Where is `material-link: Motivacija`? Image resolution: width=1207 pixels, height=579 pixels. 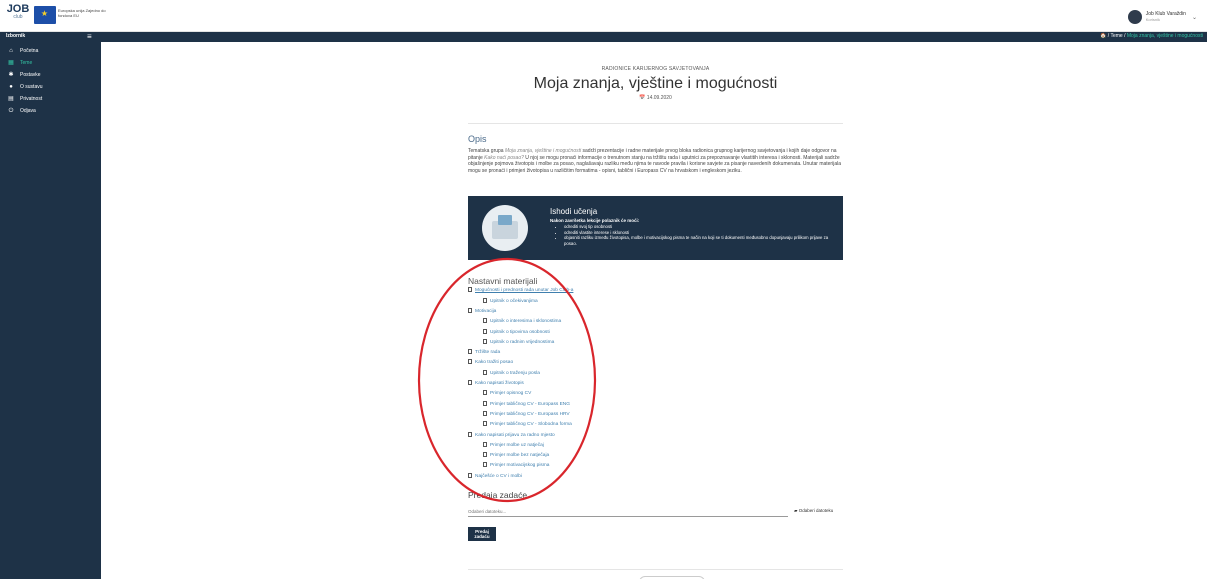 material-link: Motivacija is located at coordinates (485, 311).